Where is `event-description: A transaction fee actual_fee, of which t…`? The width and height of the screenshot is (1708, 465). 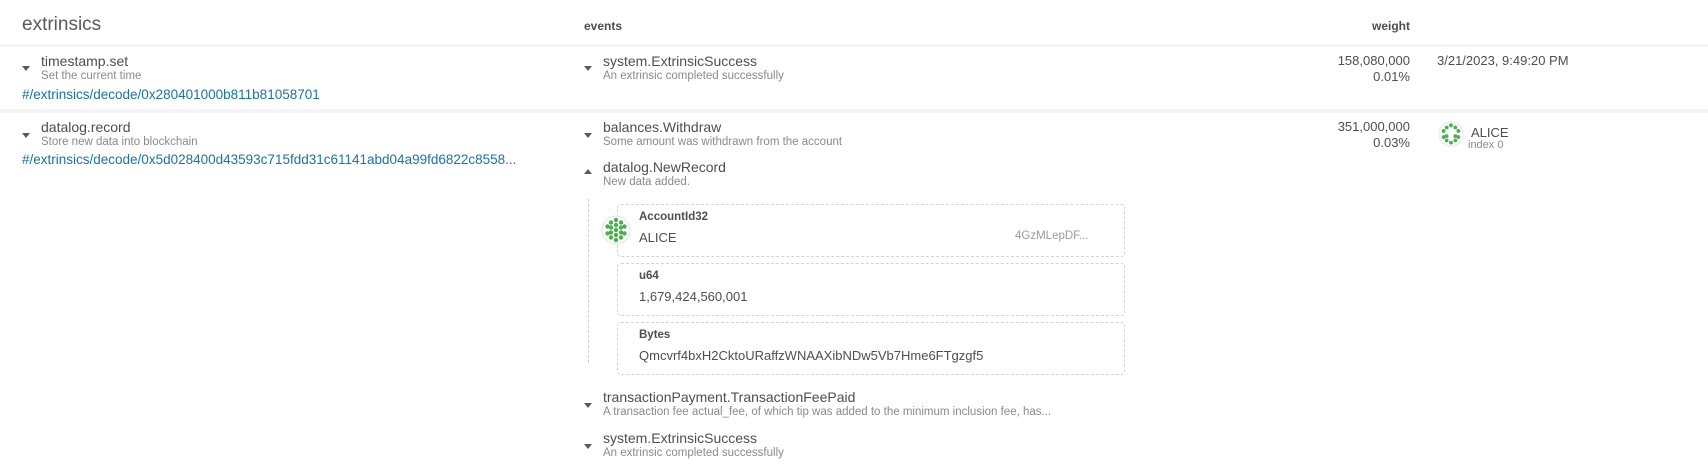
event-description: A transaction fee actual_fee, of which t… is located at coordinates (827, 412).